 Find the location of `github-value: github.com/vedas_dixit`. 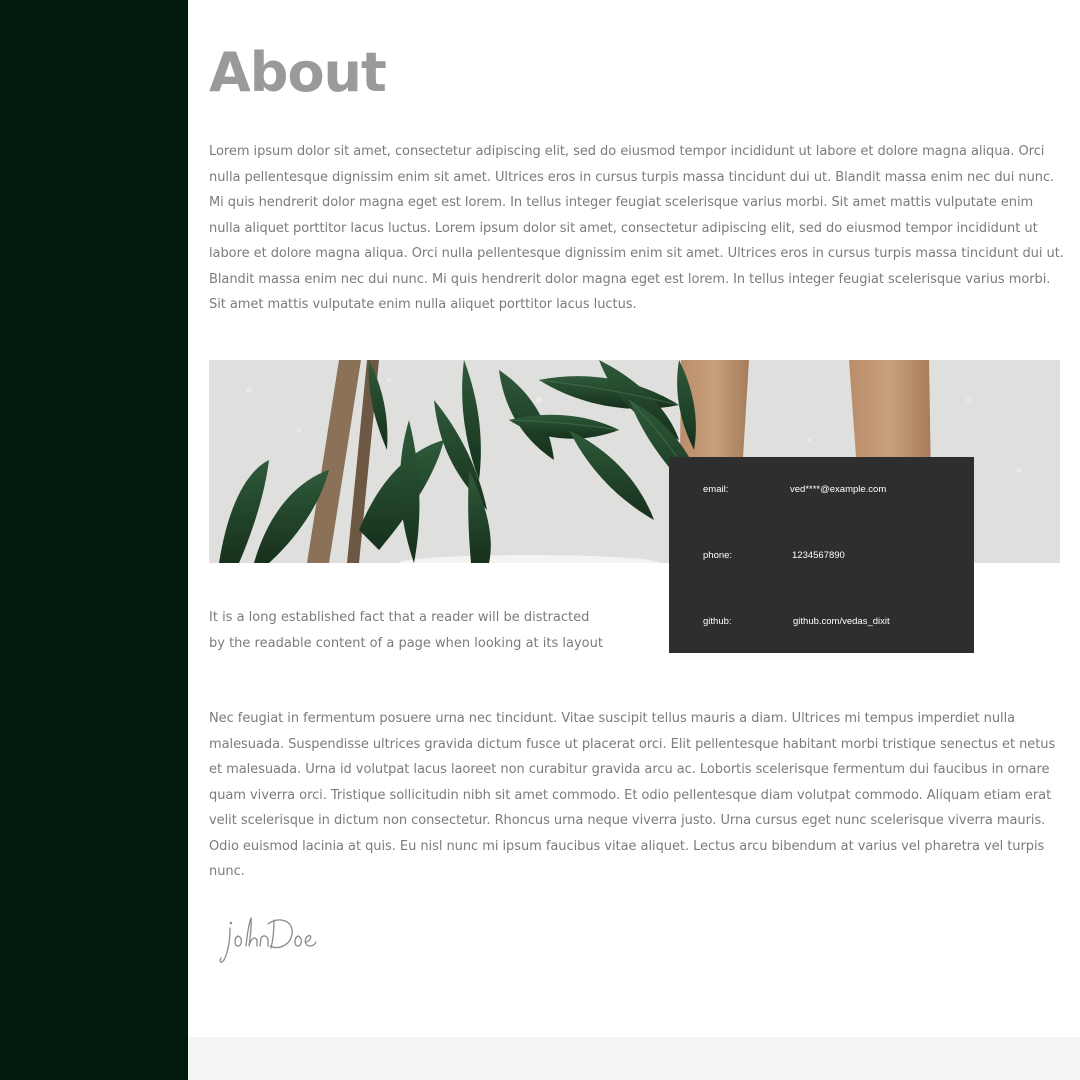

github-value: github.com/vedas_dixit is located at coordinates (841, 621).